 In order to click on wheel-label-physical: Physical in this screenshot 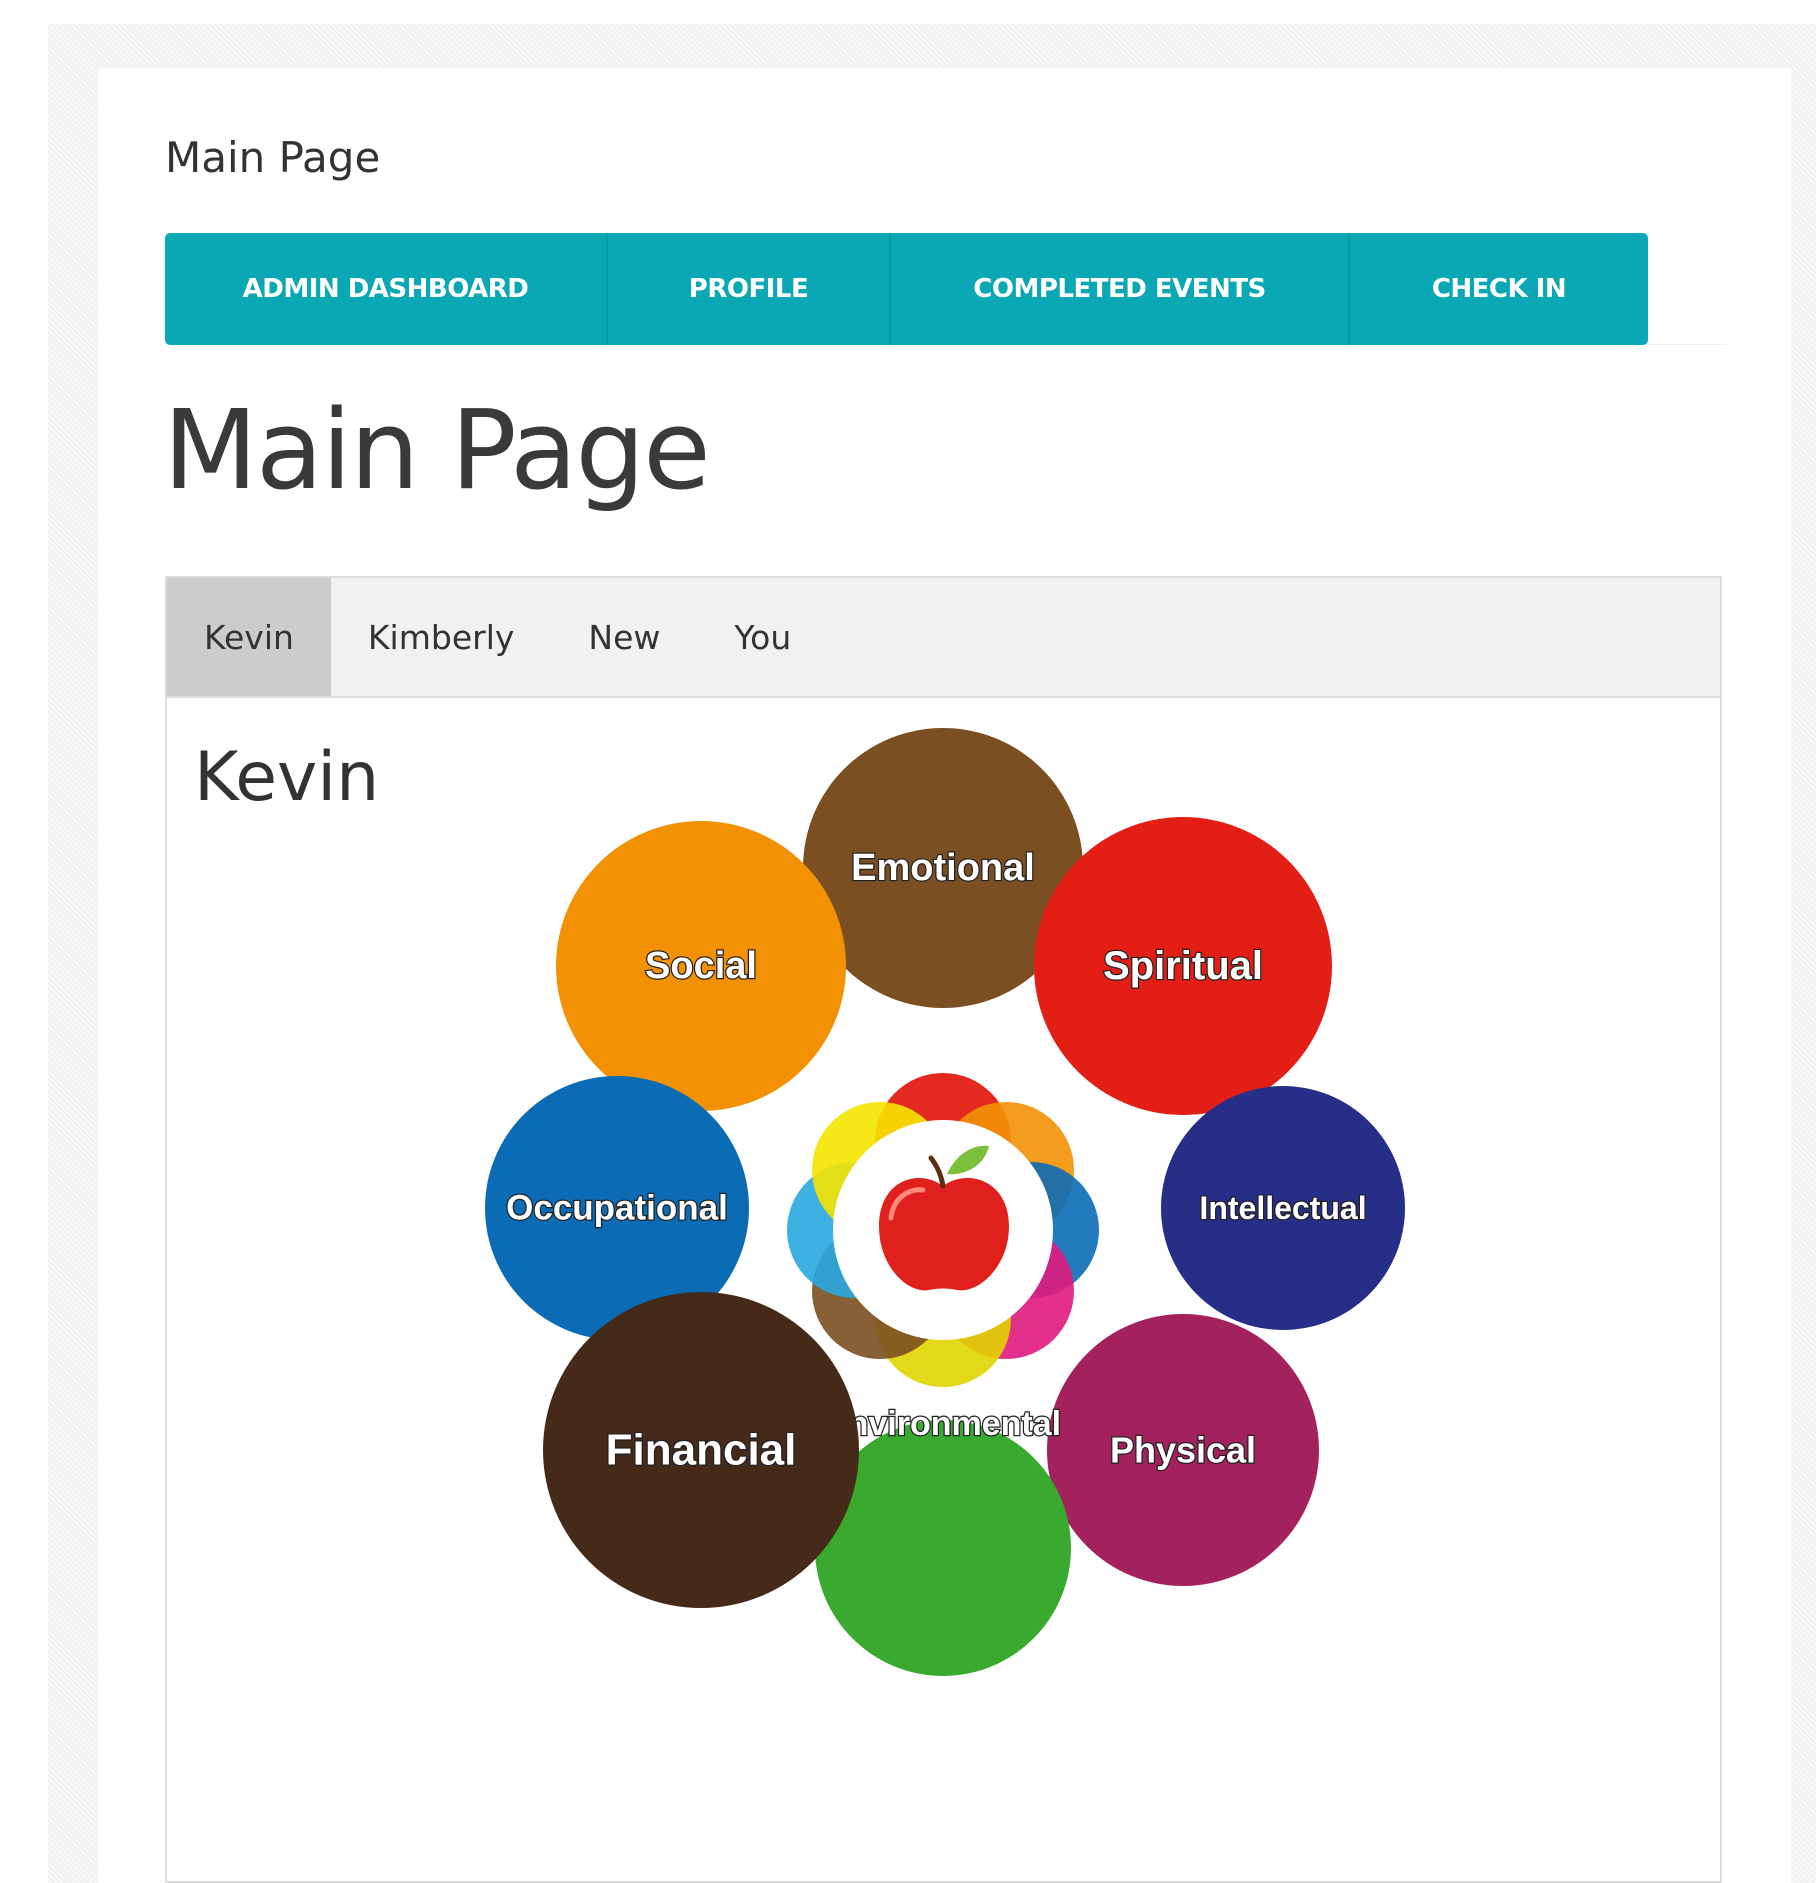, I will do `click(1183, 1450)`.